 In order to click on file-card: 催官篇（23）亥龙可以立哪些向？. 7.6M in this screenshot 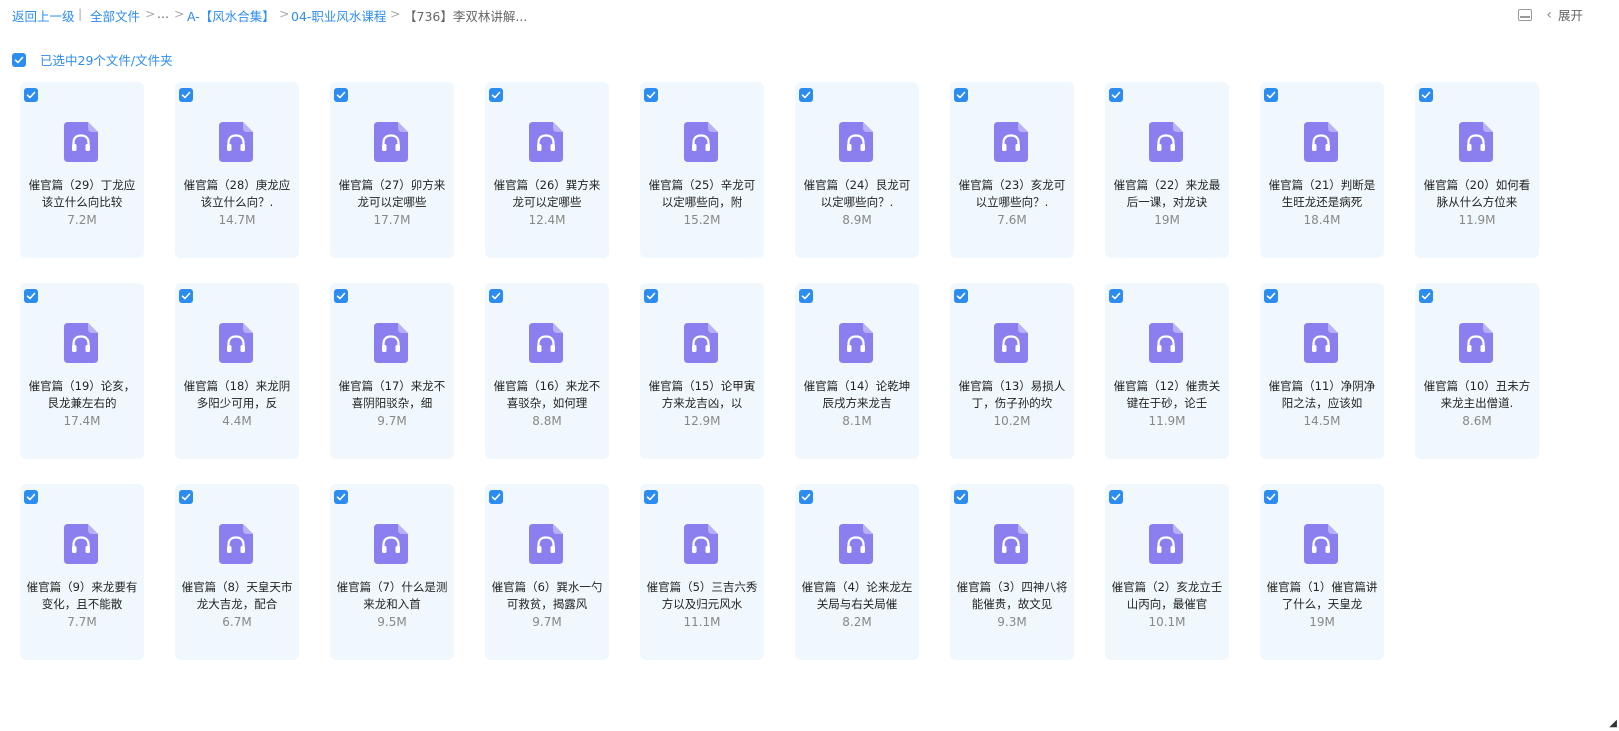, I will do `click(1012, 170)`.